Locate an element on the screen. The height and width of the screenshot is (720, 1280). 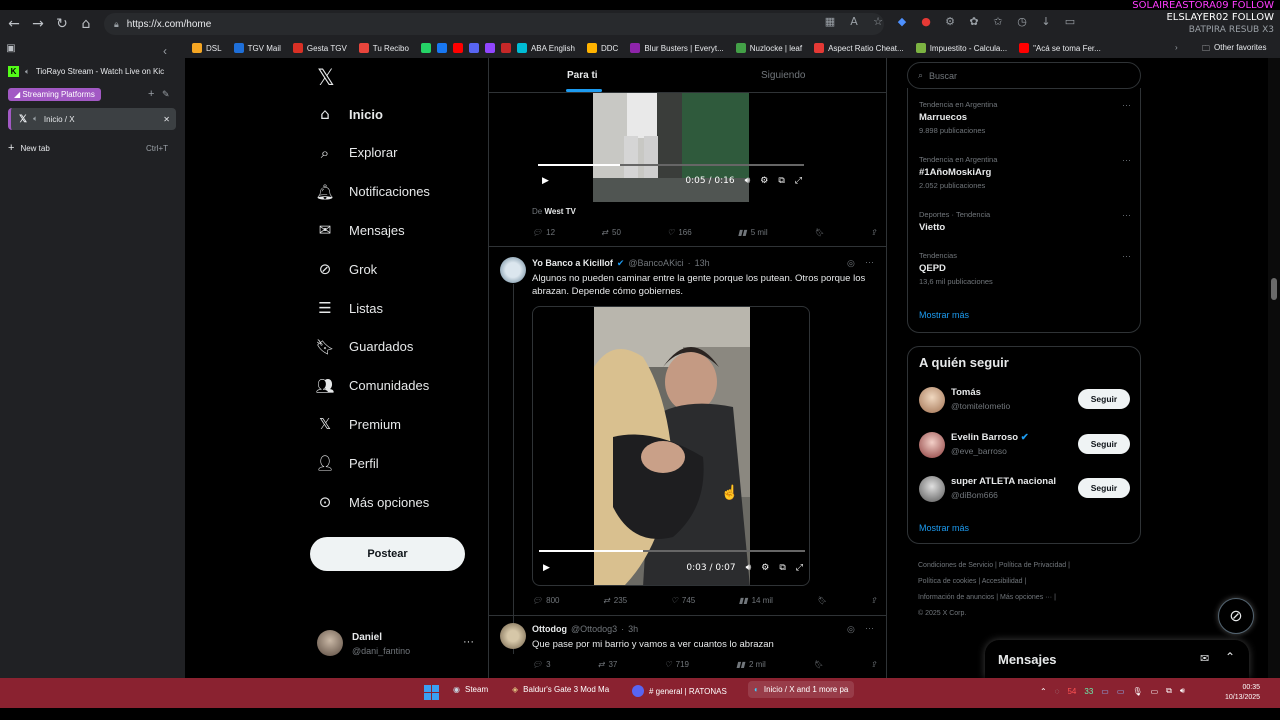
new-message-icon: ✉ is located at coordinates (1204, 658).